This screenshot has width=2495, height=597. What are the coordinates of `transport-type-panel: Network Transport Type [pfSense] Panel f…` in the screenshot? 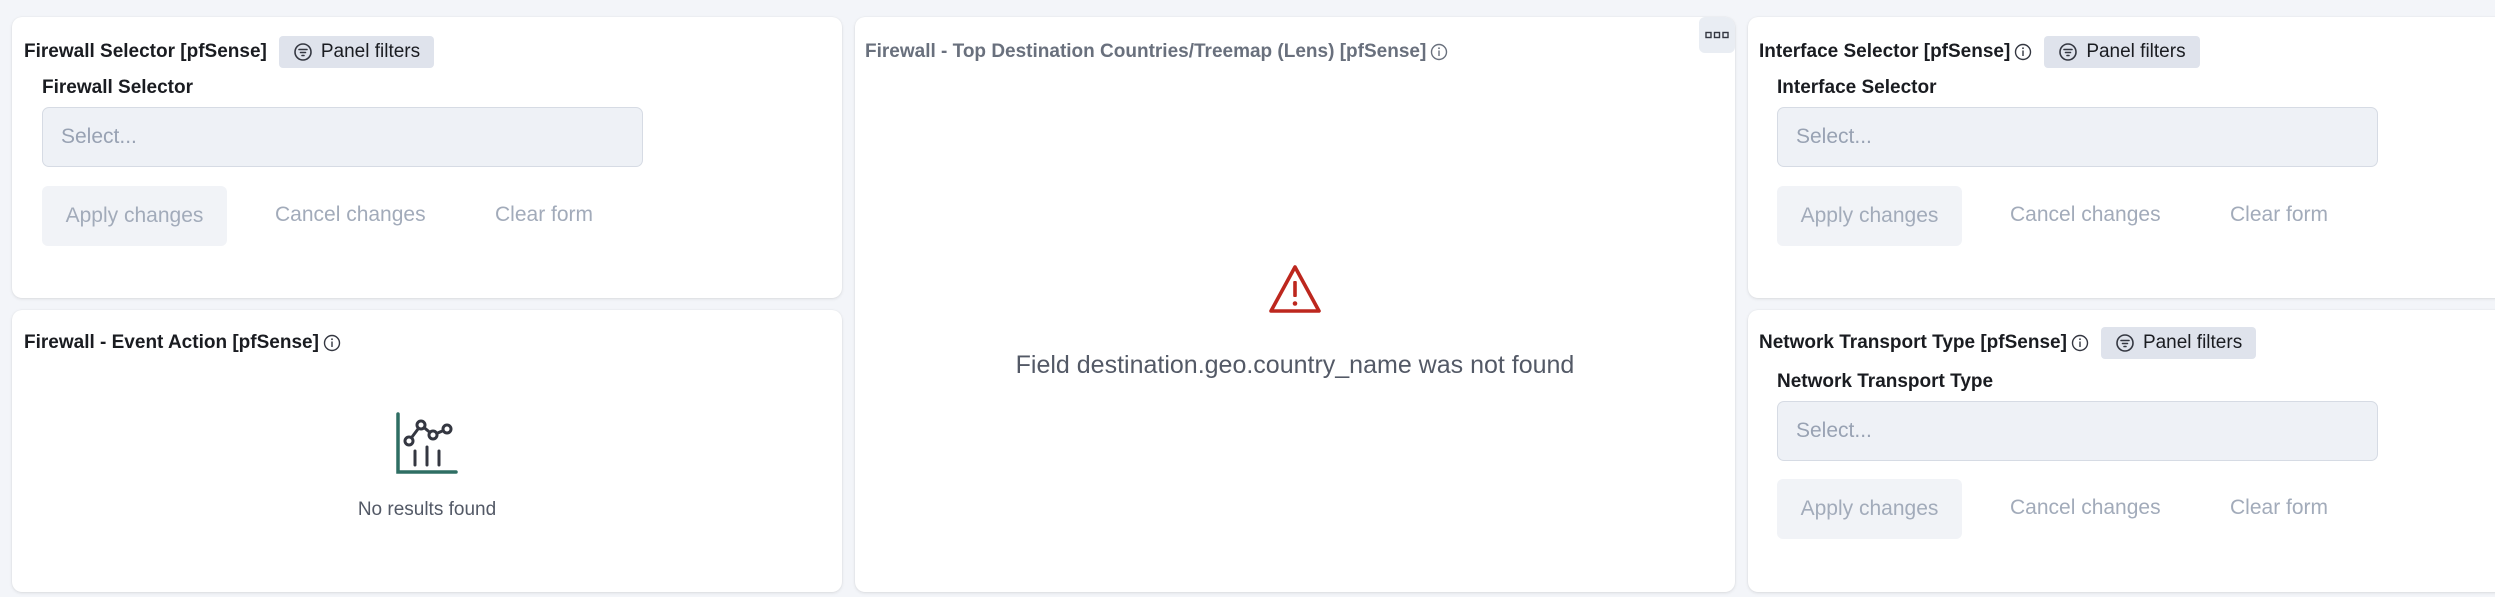 It's located at (2121, 451).